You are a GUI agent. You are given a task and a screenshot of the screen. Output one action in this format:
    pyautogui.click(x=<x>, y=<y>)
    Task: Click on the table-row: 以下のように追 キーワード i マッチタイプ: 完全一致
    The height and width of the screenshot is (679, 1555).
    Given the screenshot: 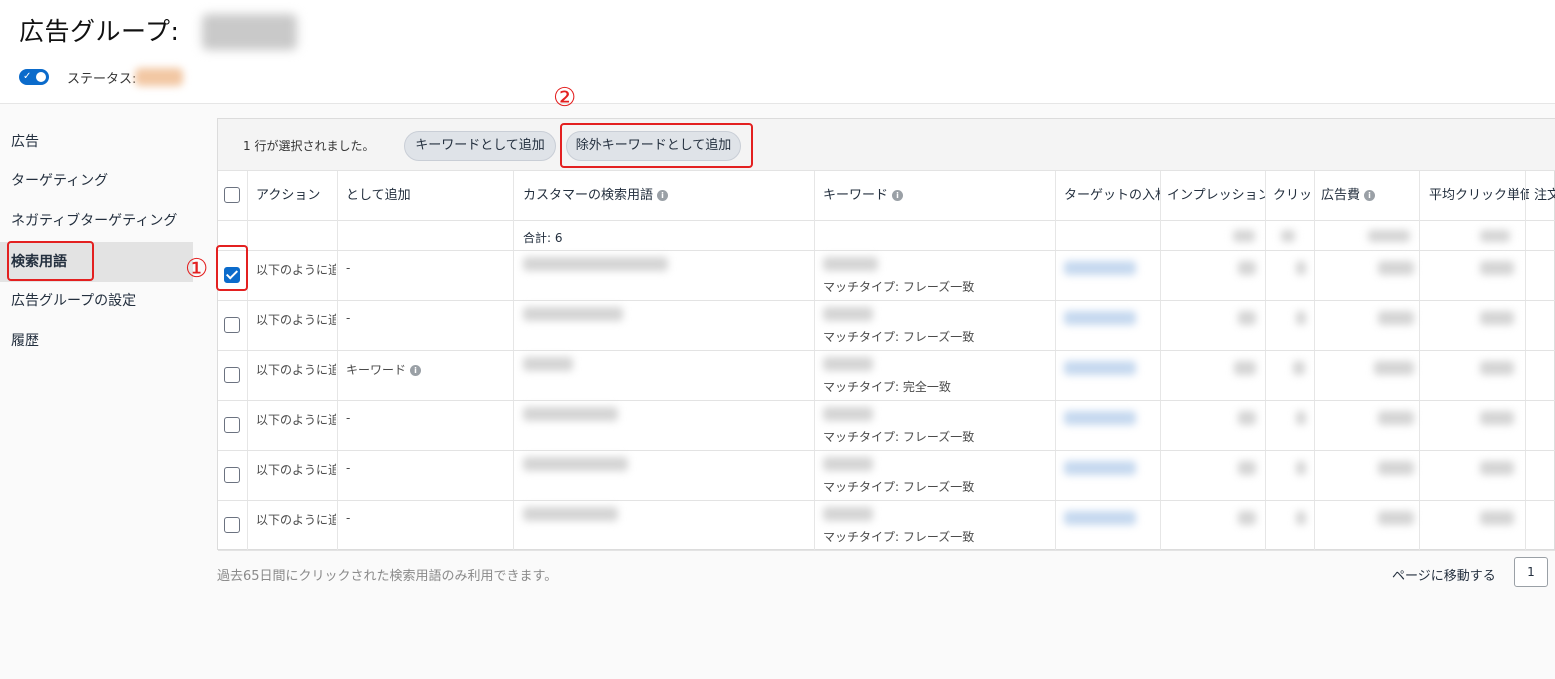 What is the action you would take?
    pyautogui.click(x=886, y=376)
    